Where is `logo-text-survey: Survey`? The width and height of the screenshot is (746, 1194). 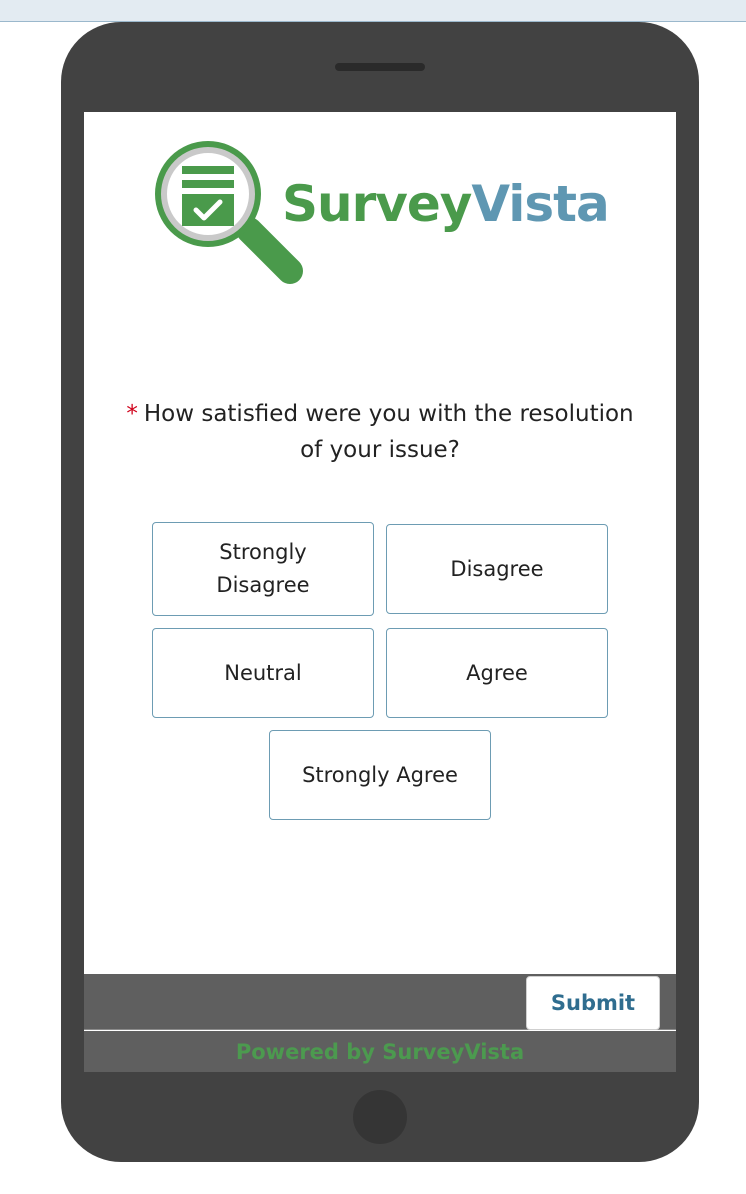
logo-text-survey: Survey is located at coordinates (377, 204).